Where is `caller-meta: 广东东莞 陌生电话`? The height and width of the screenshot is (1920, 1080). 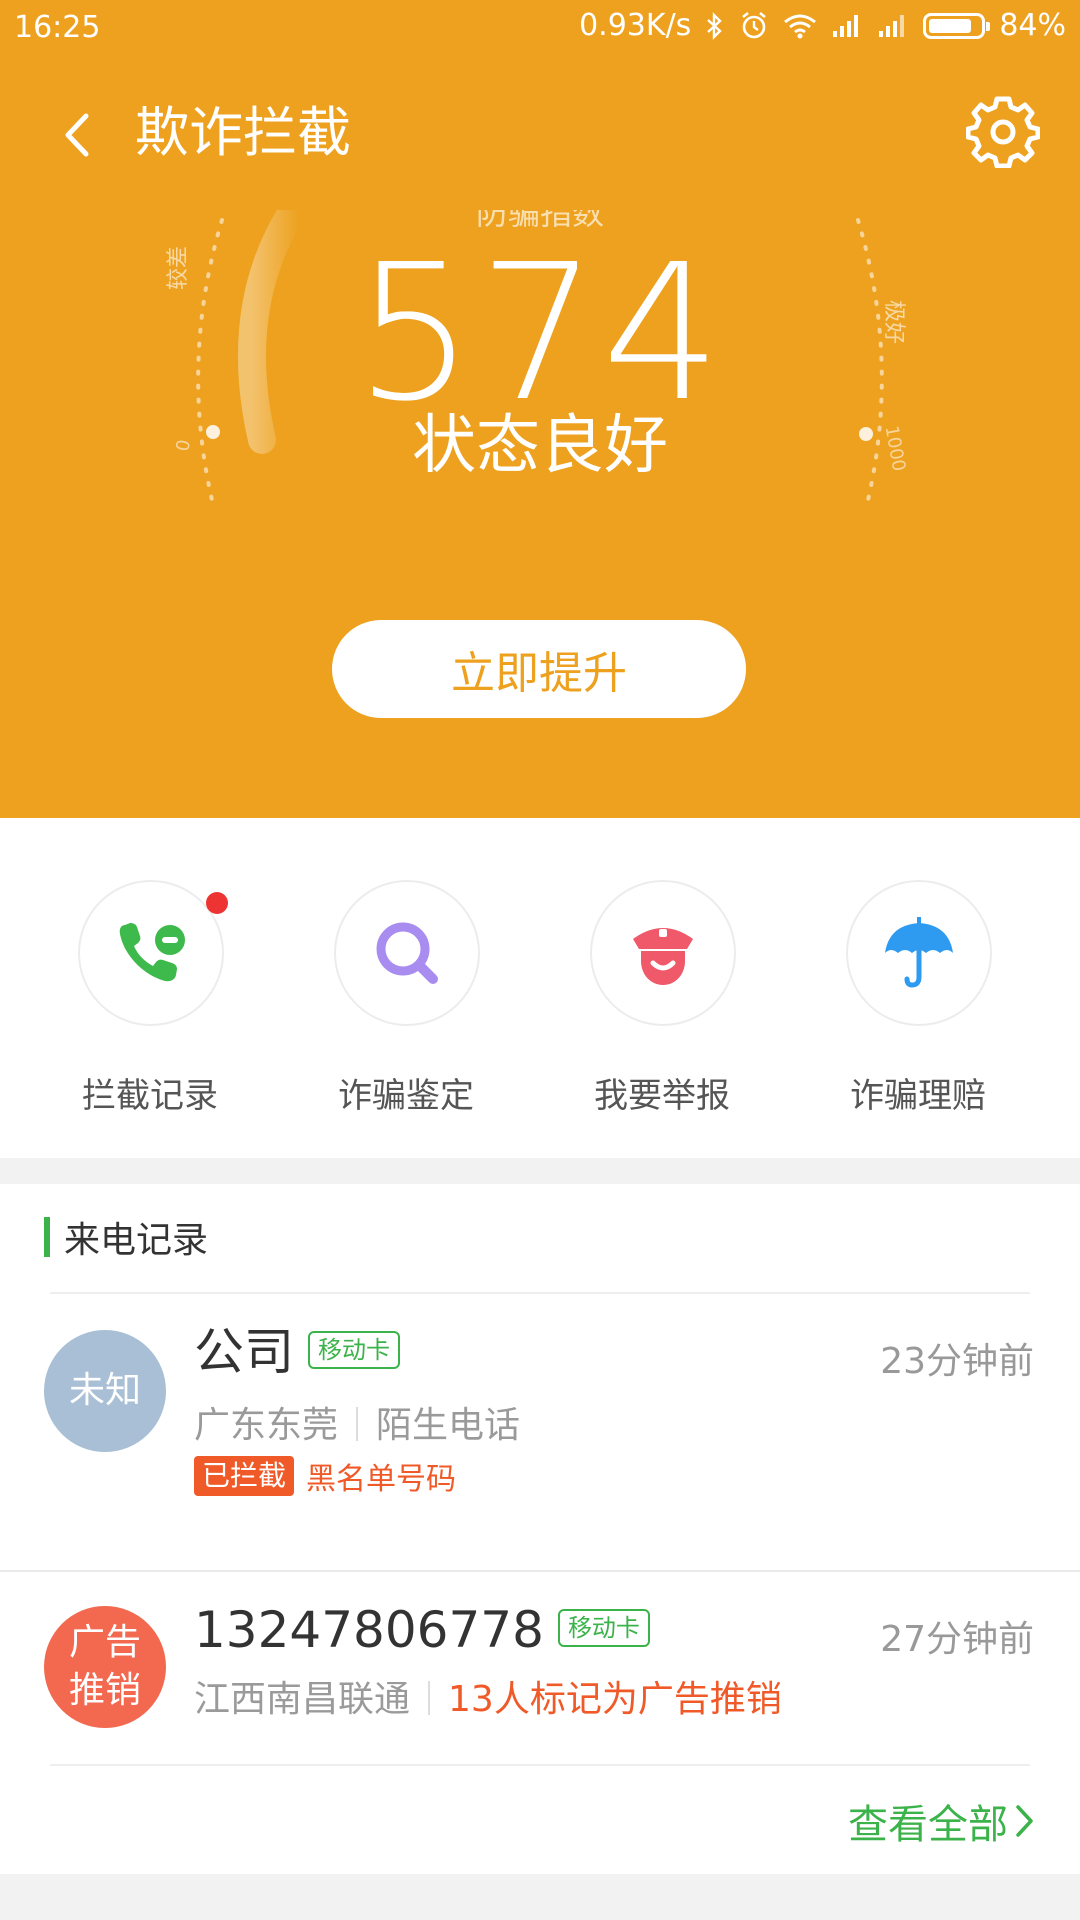 caller-meta: 广东东莞 陌生电话 is located at coordinates (357, 1422).